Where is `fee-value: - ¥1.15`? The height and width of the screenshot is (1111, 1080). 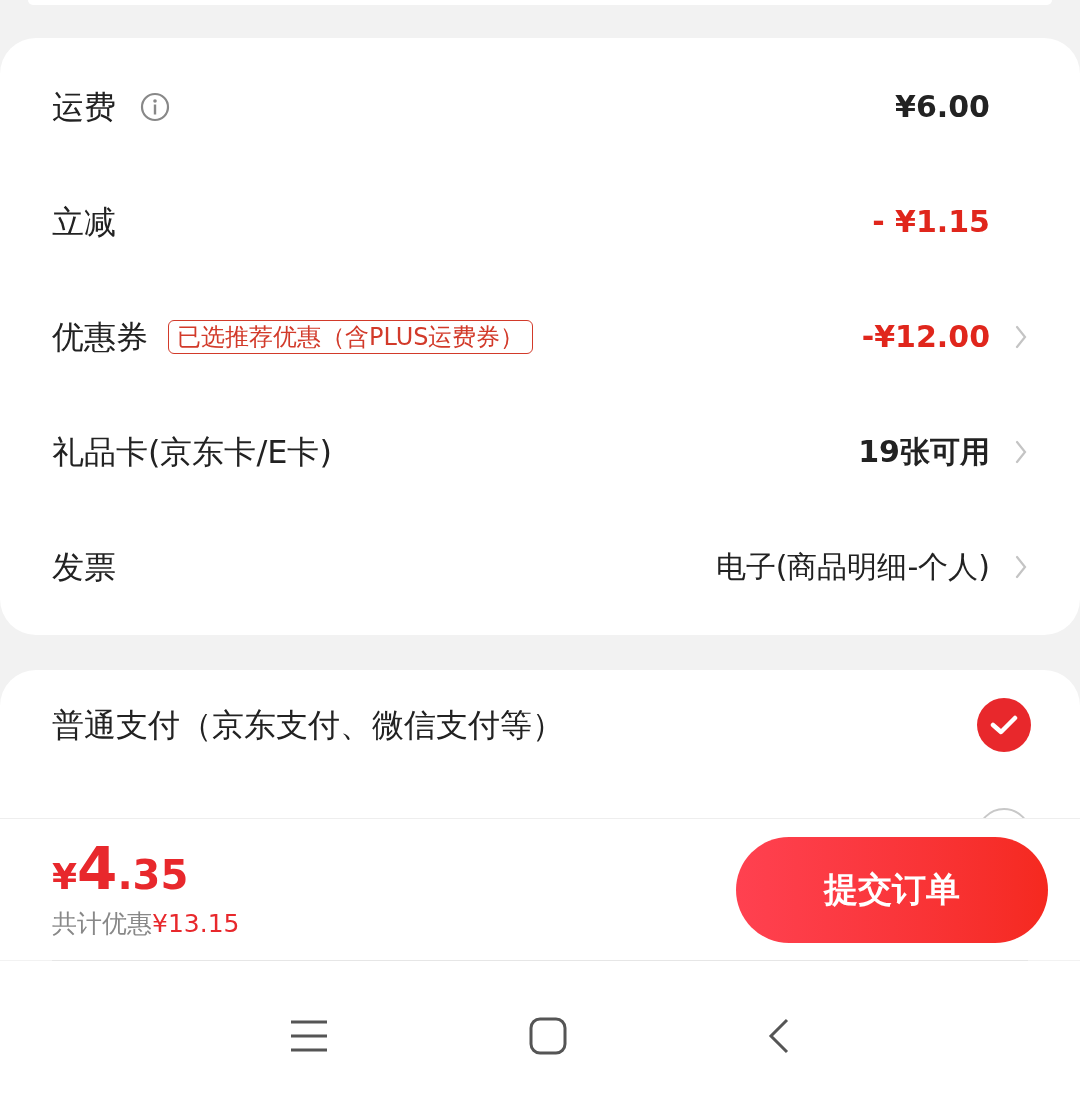 fee-value: - ¥1.15 is located at coordinates (931, 222).